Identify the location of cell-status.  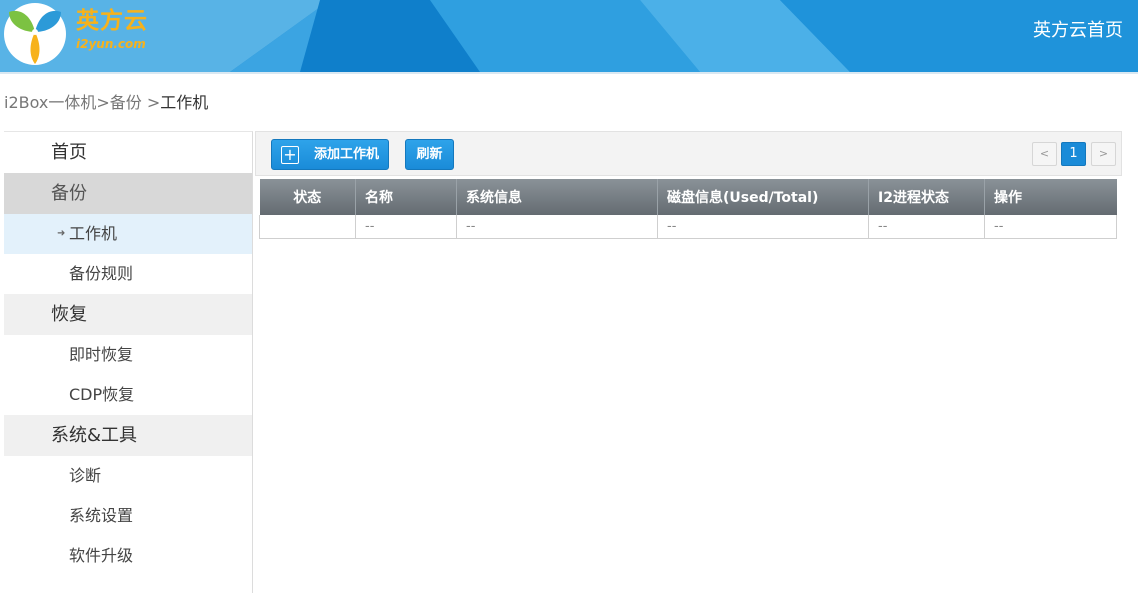
(307, 227).